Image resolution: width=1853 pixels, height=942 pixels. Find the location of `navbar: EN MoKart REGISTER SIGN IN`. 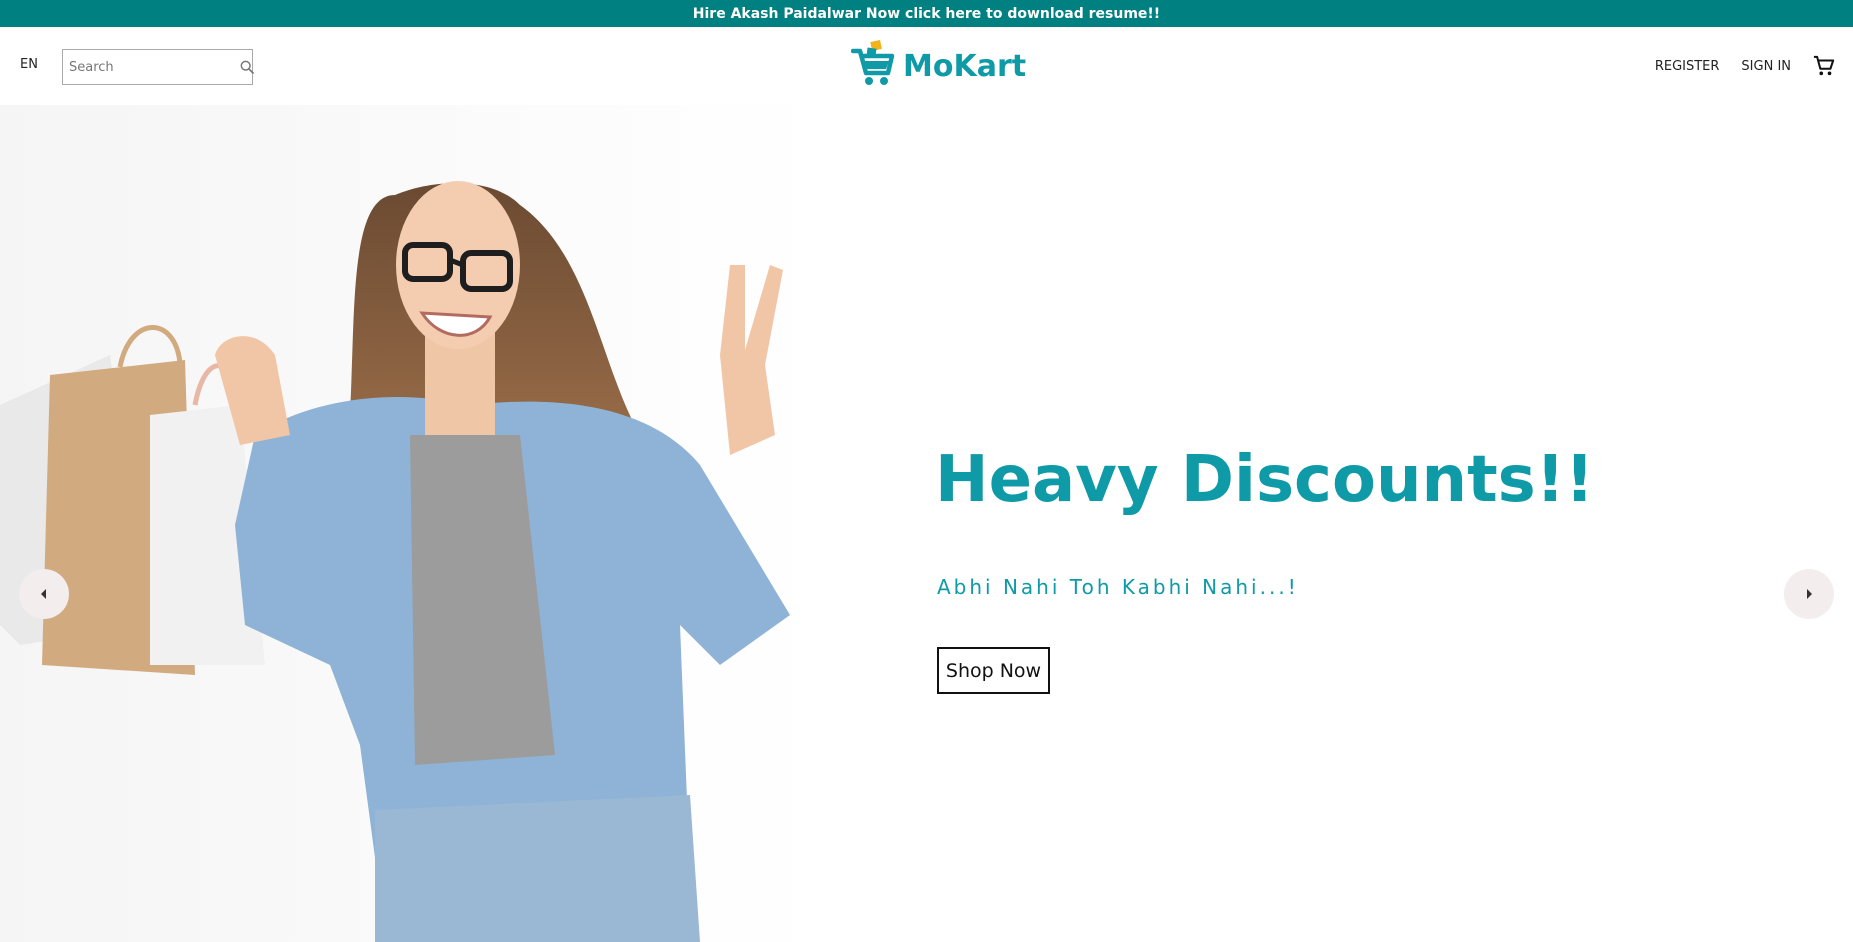

navbar: EN MoKart REGISTER SIGN IN is located at coordinates (926, 66).